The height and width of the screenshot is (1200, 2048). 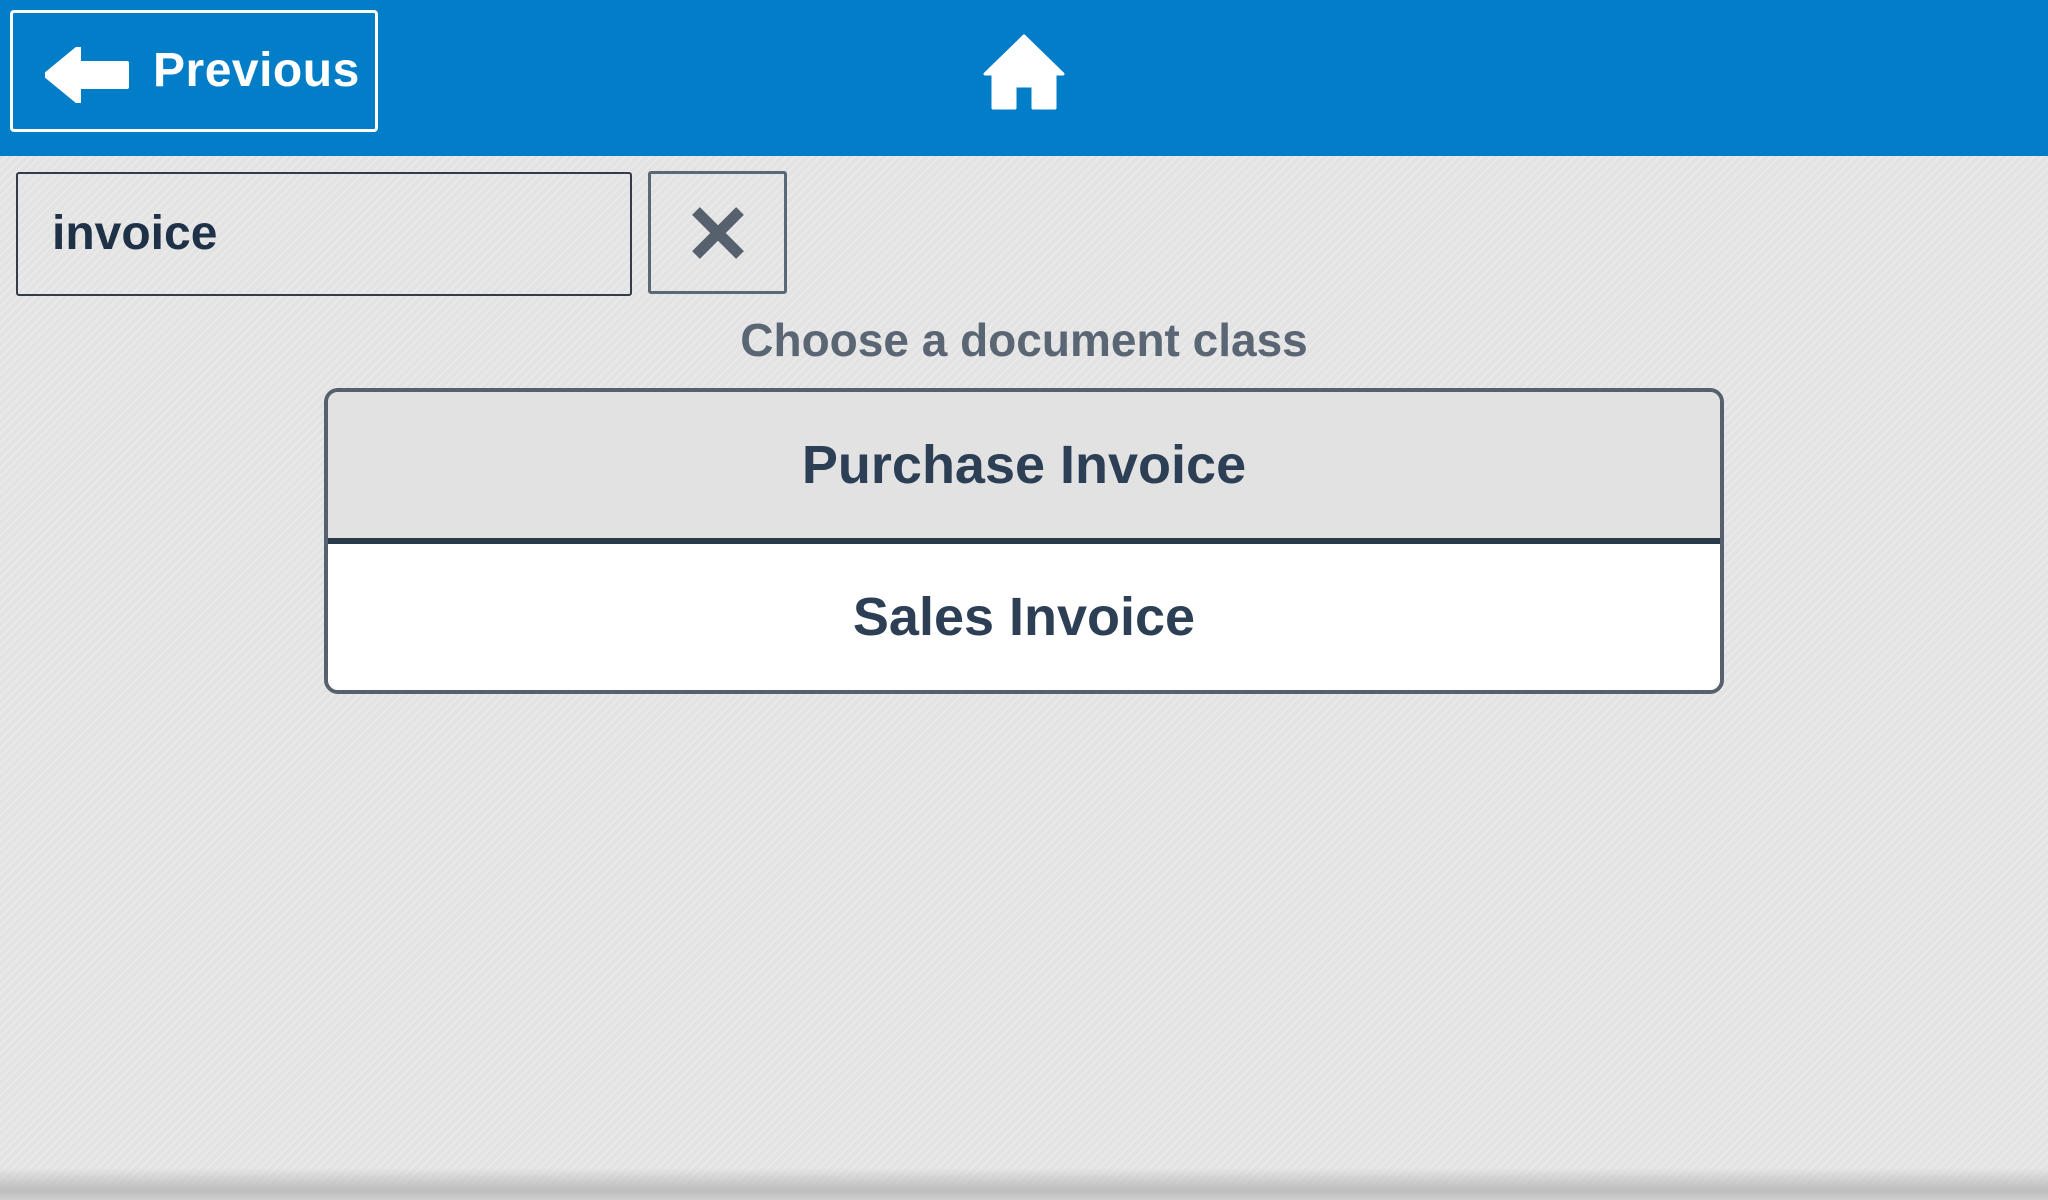 I want to click on search-input: invoice, so click(x=324, y=234).